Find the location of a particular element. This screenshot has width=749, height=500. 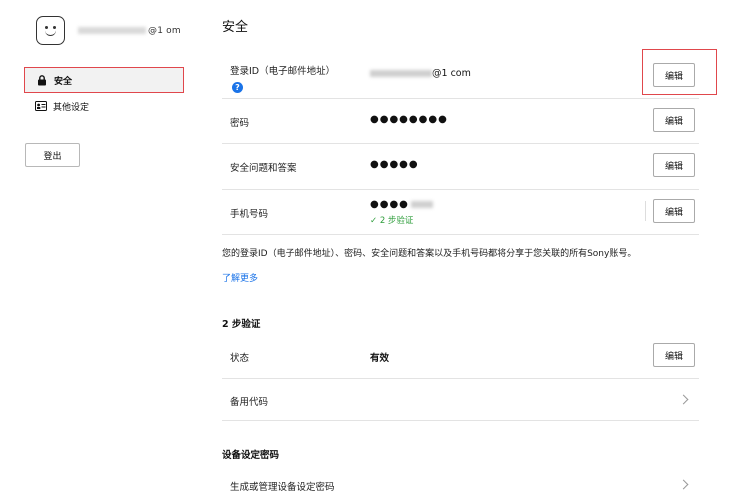

backup-codes-row: 备用代码 is located at coordinates (460, 400).